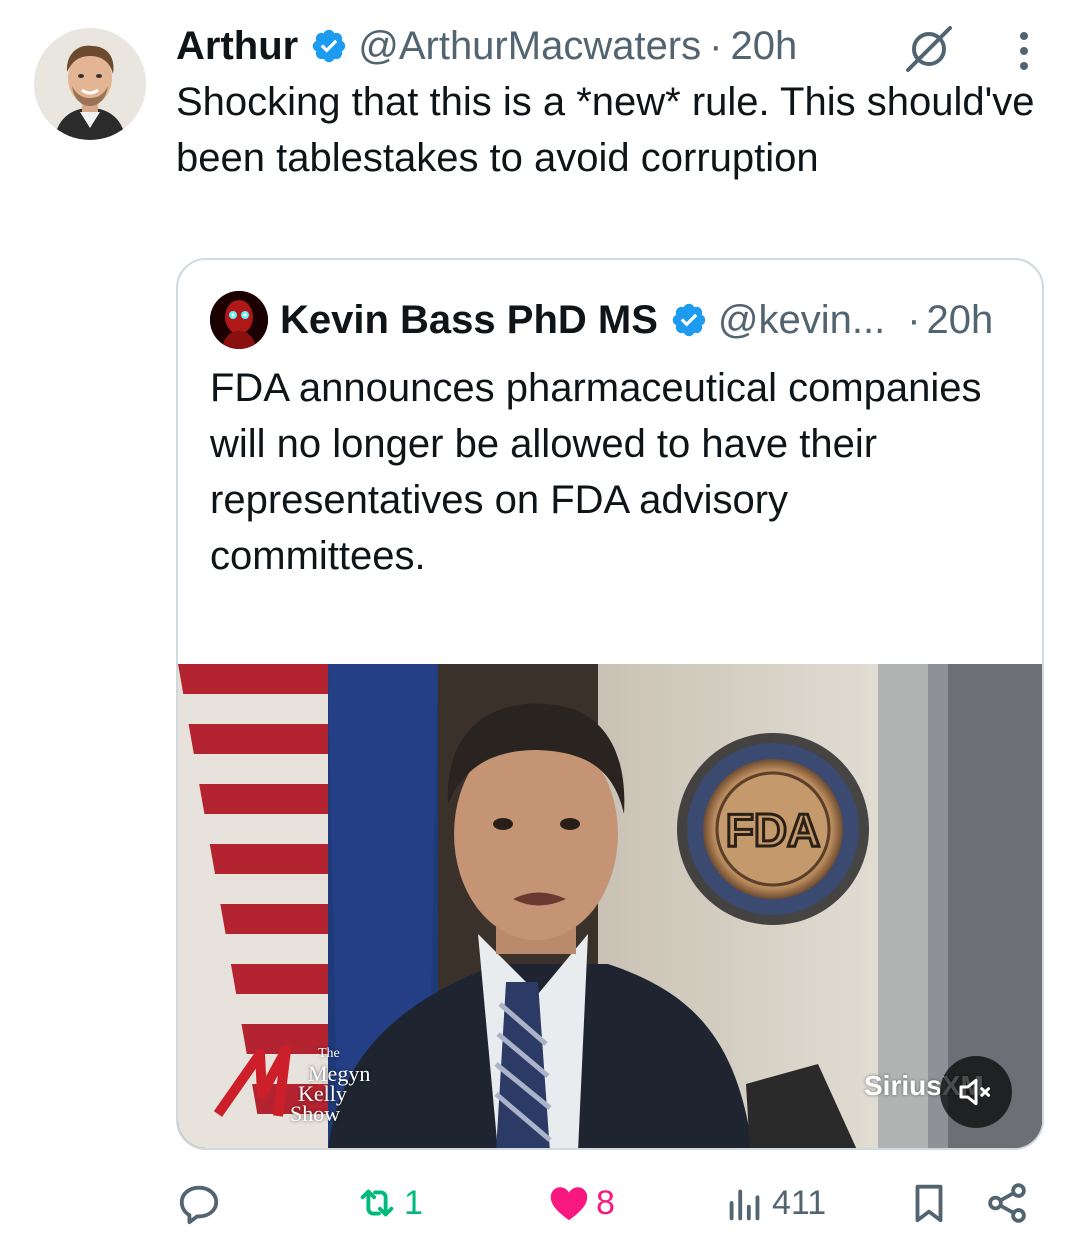 The width and height of the screenshot is (1080, 1242). What do you see at coordinates (605, 1202) in the screenshot?
I see `like-count: 8` at bounding box center [605, 1202].